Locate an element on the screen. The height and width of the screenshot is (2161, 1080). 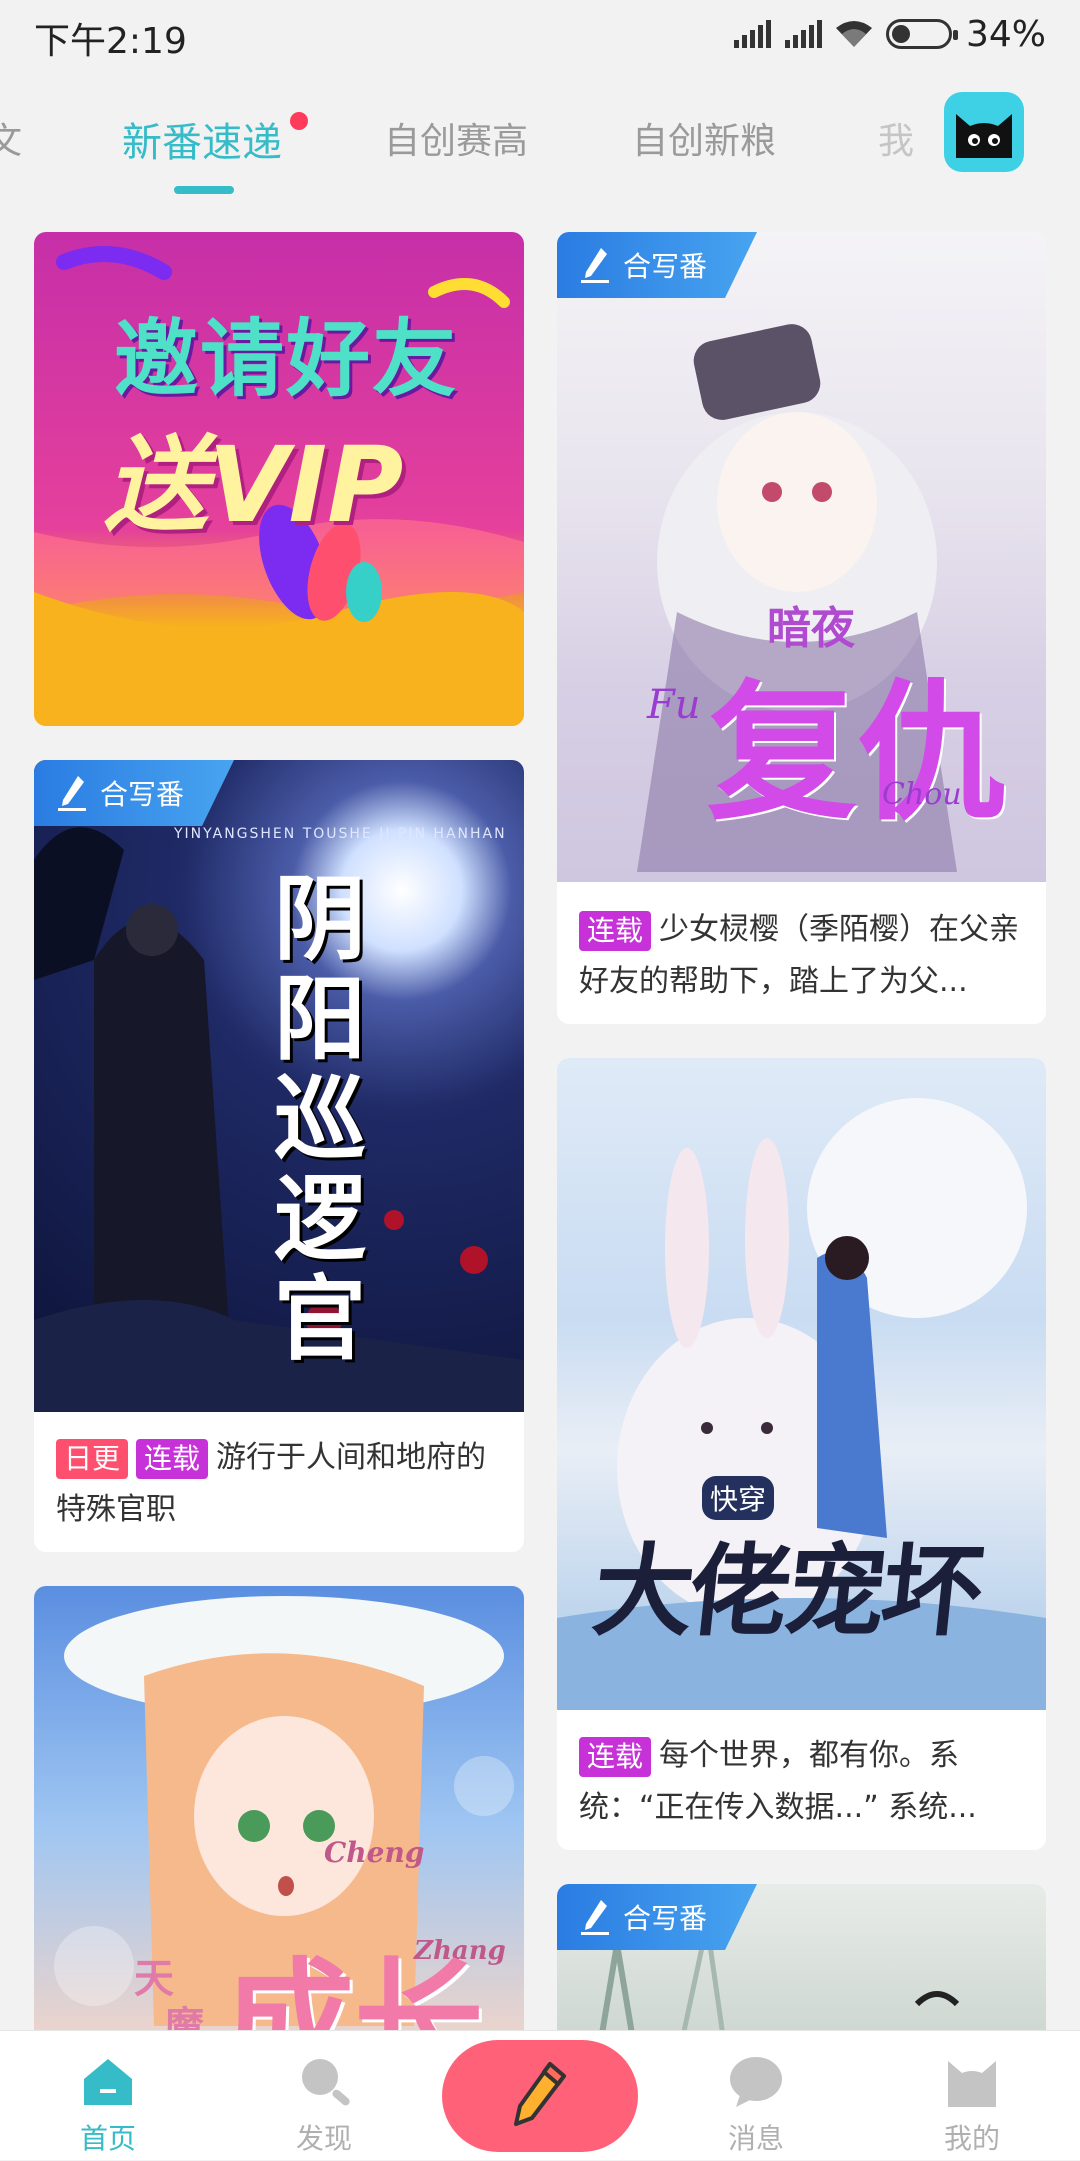
pencil-icon is located at coordinates (540, 2094).